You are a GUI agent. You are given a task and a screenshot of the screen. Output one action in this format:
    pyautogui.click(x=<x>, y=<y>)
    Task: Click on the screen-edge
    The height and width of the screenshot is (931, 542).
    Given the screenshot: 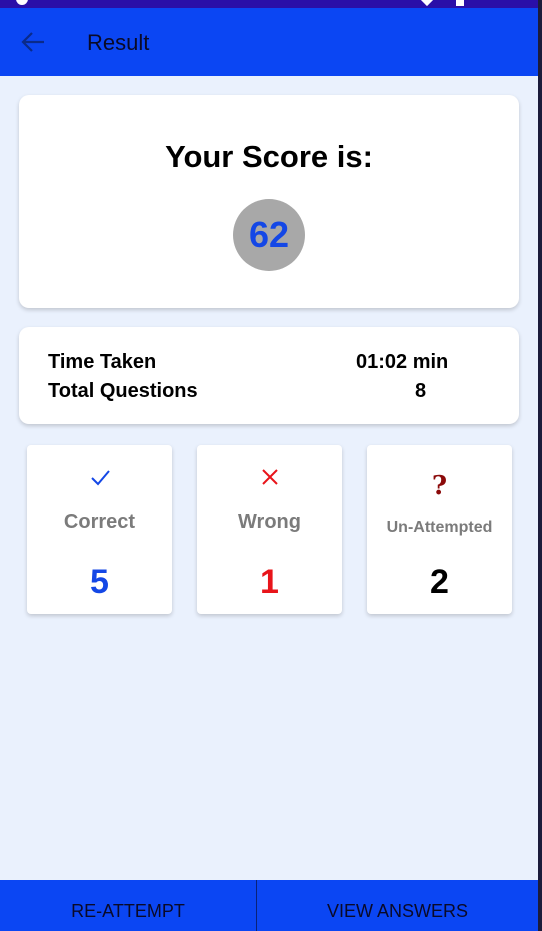 What is the action you would take?
    pyautogui.click(x=540, y=465)
    